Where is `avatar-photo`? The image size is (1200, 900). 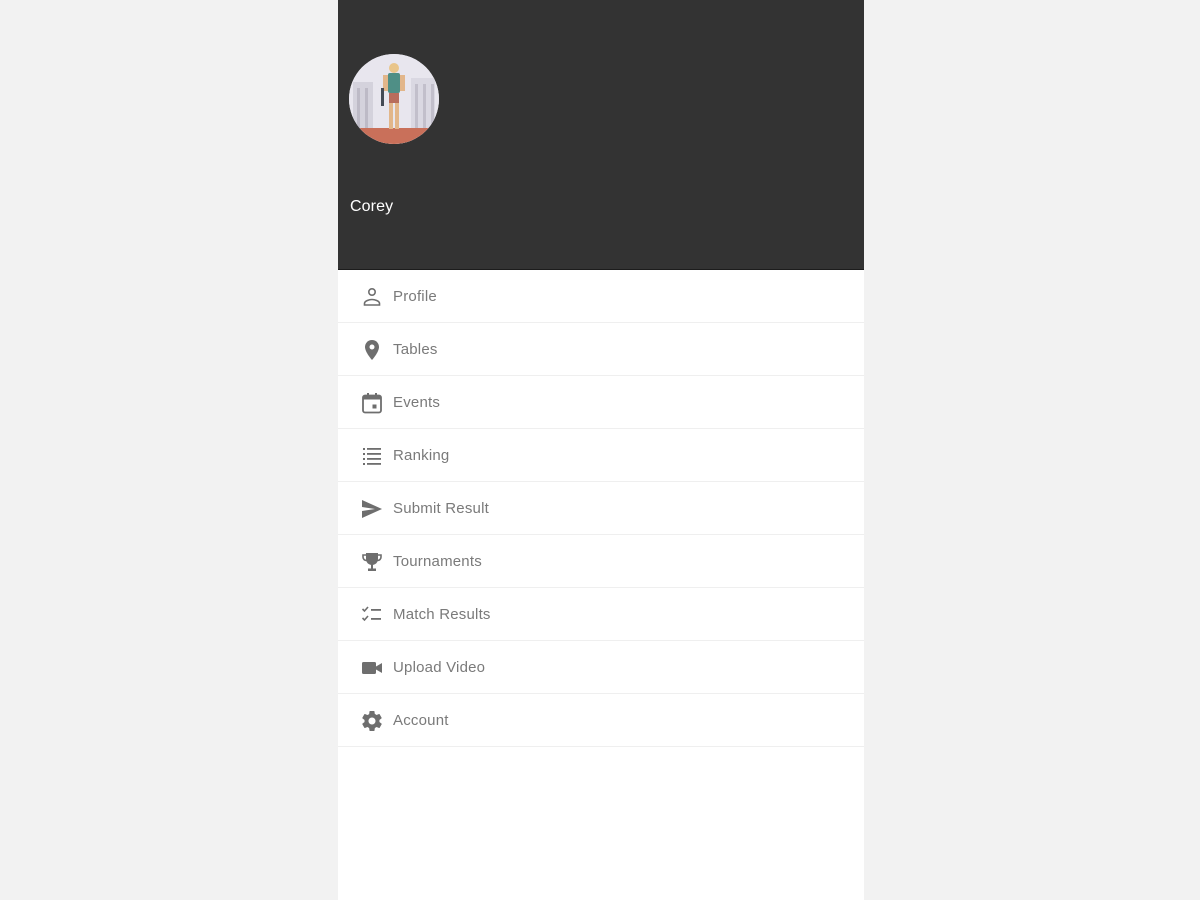 avatar-photo is located at coordinates (394, 99).